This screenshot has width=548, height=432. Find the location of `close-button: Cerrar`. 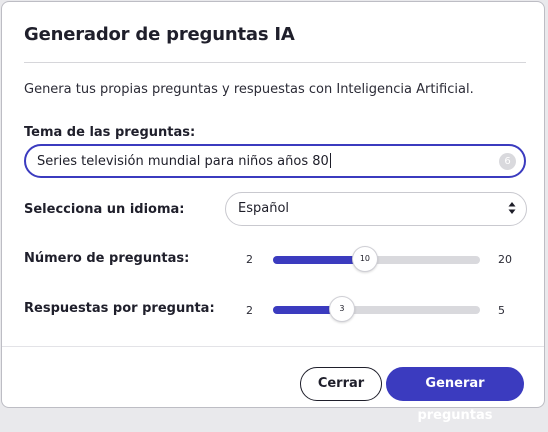

close-button: Cerrar is located at coordinates (341, 384).